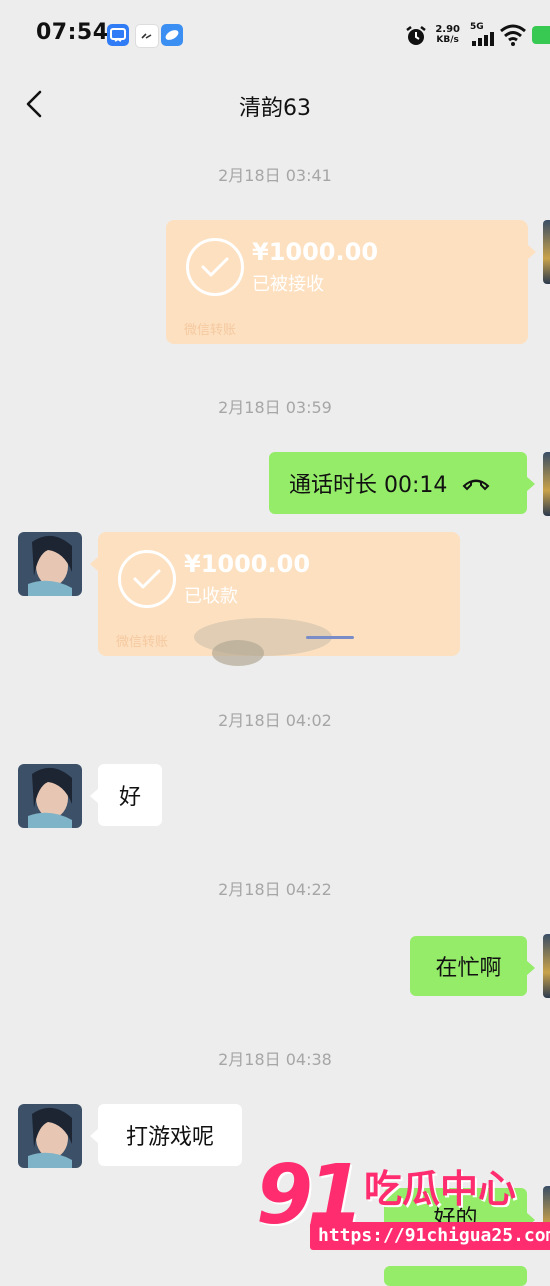  What do you see at coordinates (476, 485) in the screenshot?
I see `phone-hangup-icon` at bounding box center [476, 485].